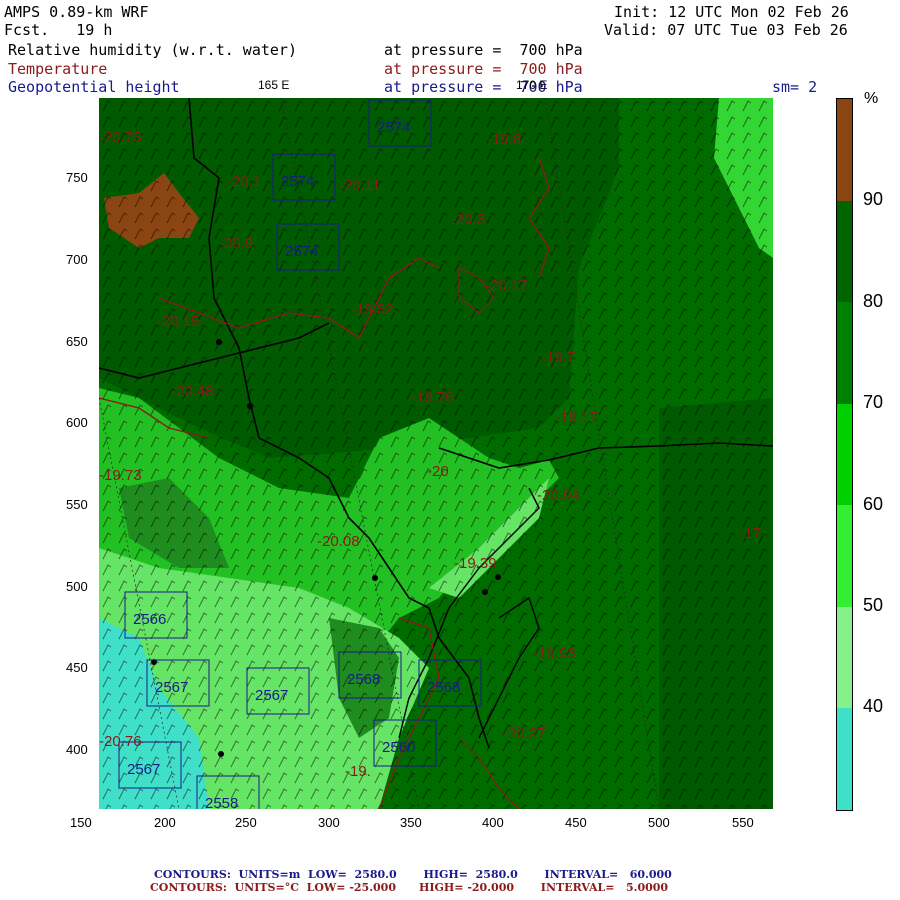 The width and height of the screenshot is (900, 900). What do you see at coordinates (338, 541) in the screenshot?
I see `temperature-label: -20.08` at bounding box center [338, 541].